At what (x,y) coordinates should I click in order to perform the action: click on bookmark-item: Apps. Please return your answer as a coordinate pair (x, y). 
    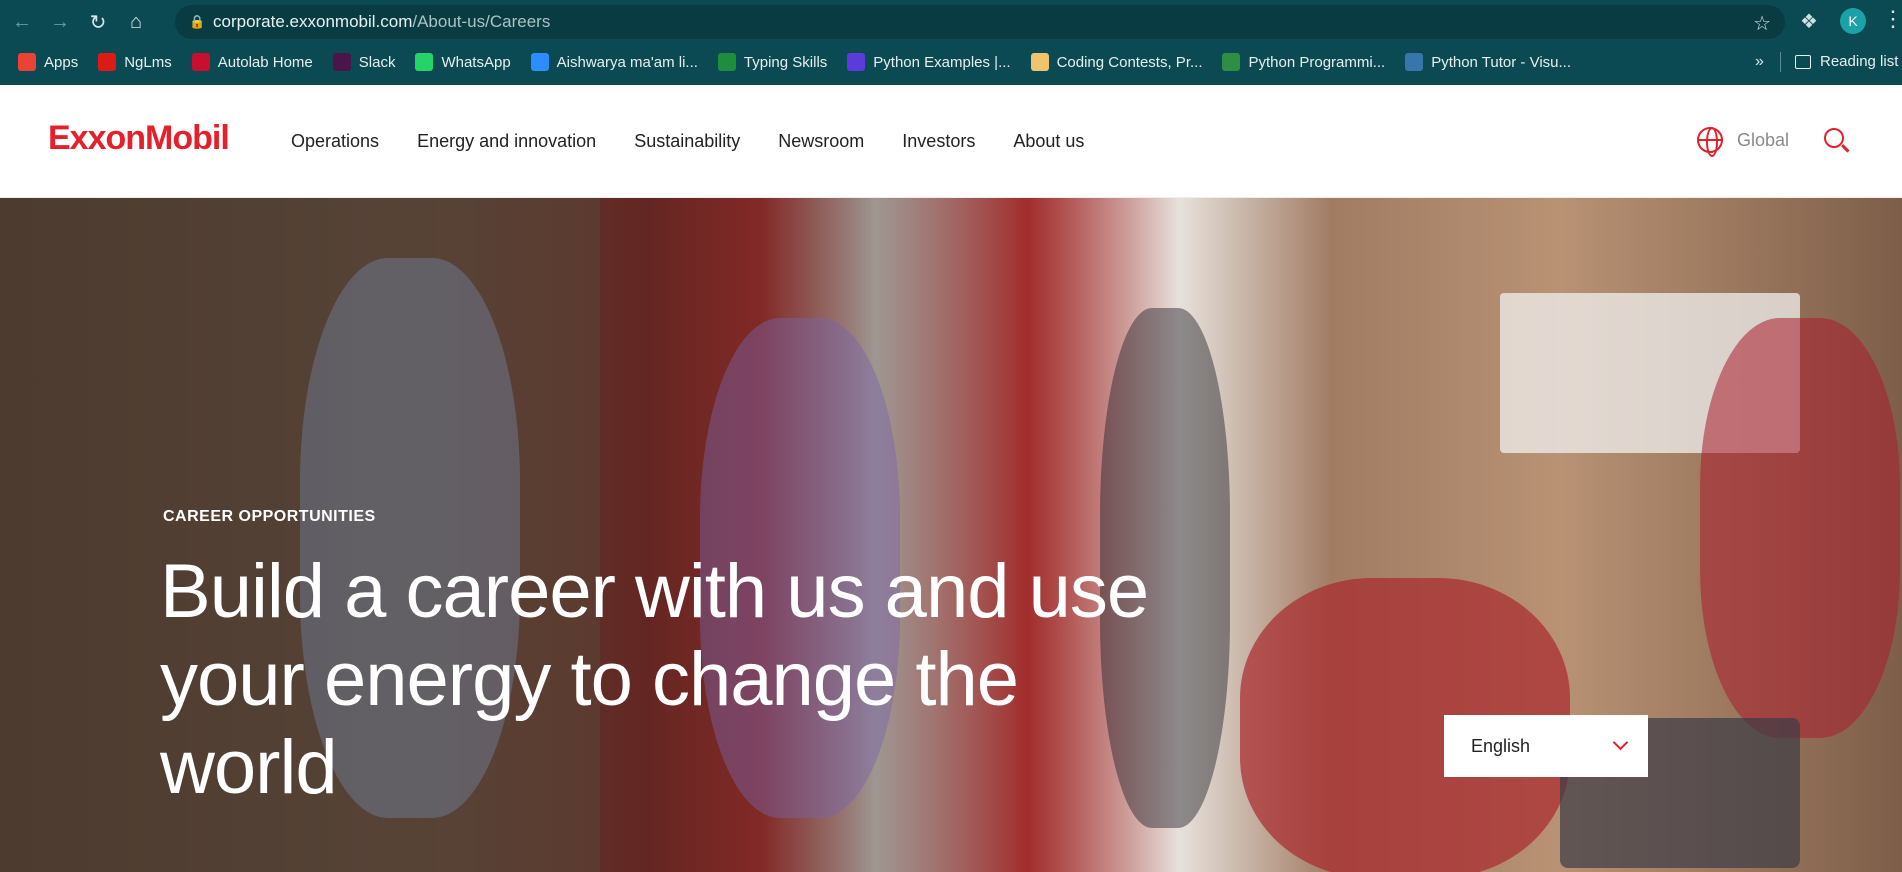
    Looking at the image, I should click on (48, 62).